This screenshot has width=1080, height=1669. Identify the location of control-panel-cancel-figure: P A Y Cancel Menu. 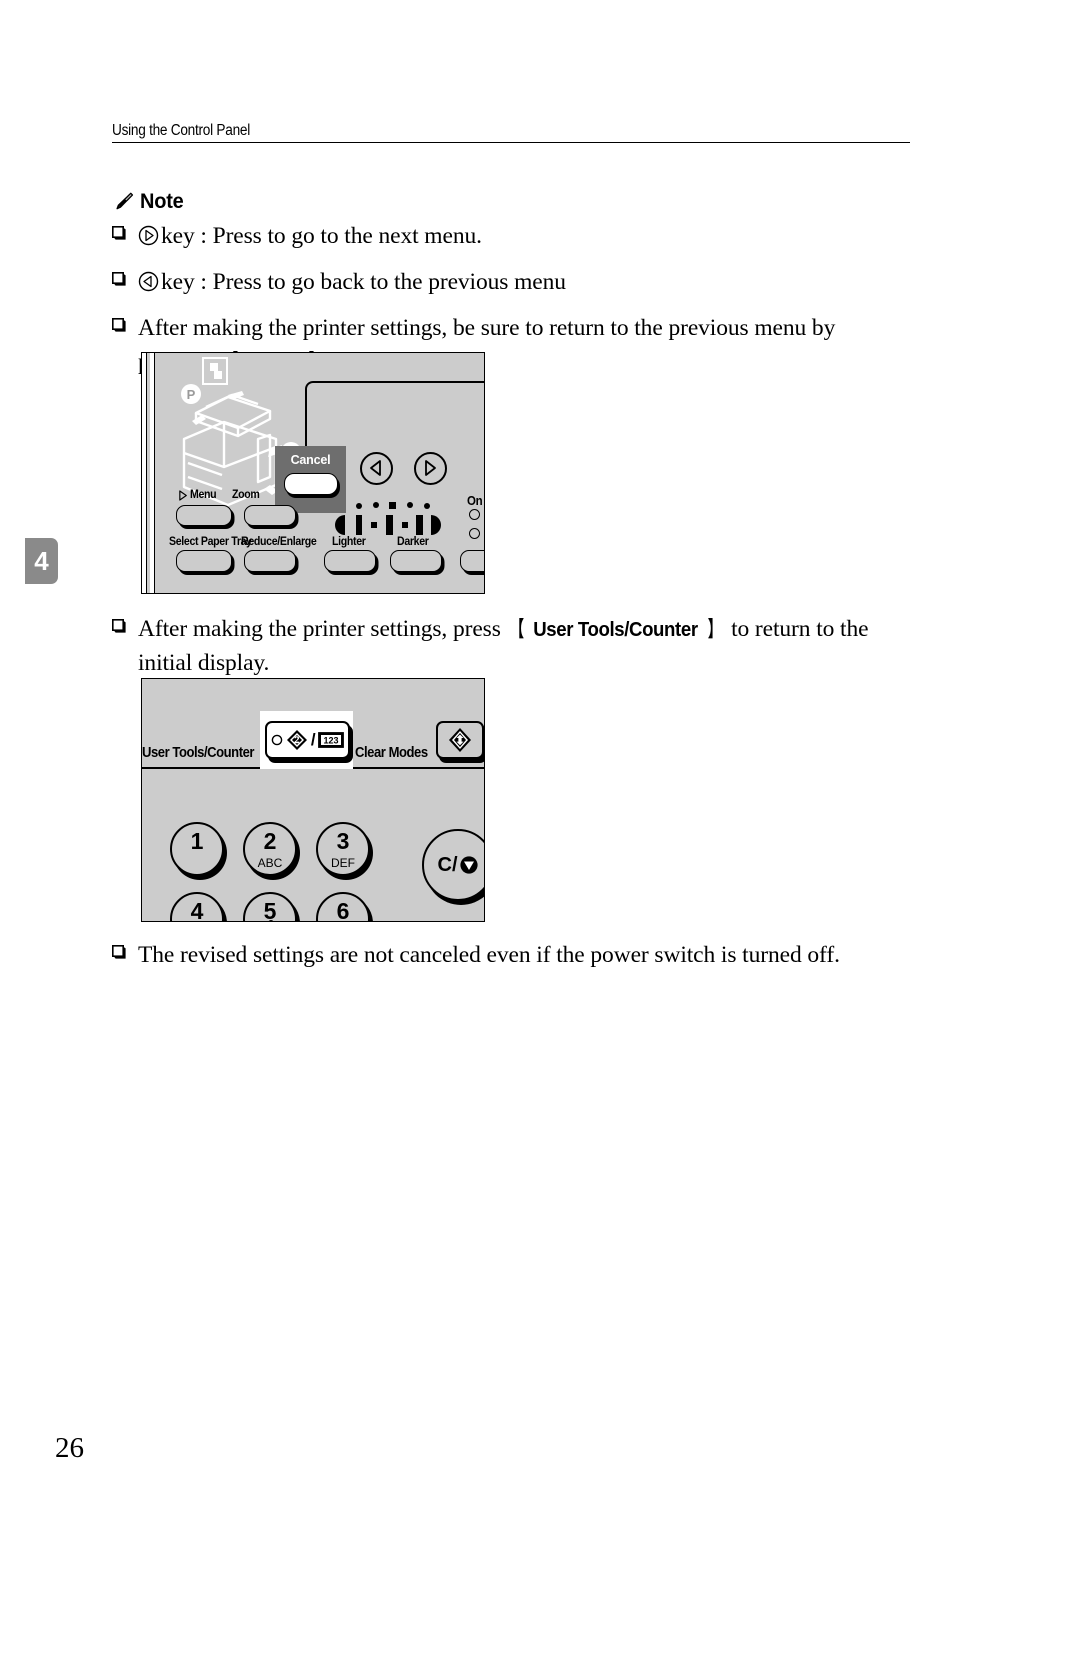
(313, 473).